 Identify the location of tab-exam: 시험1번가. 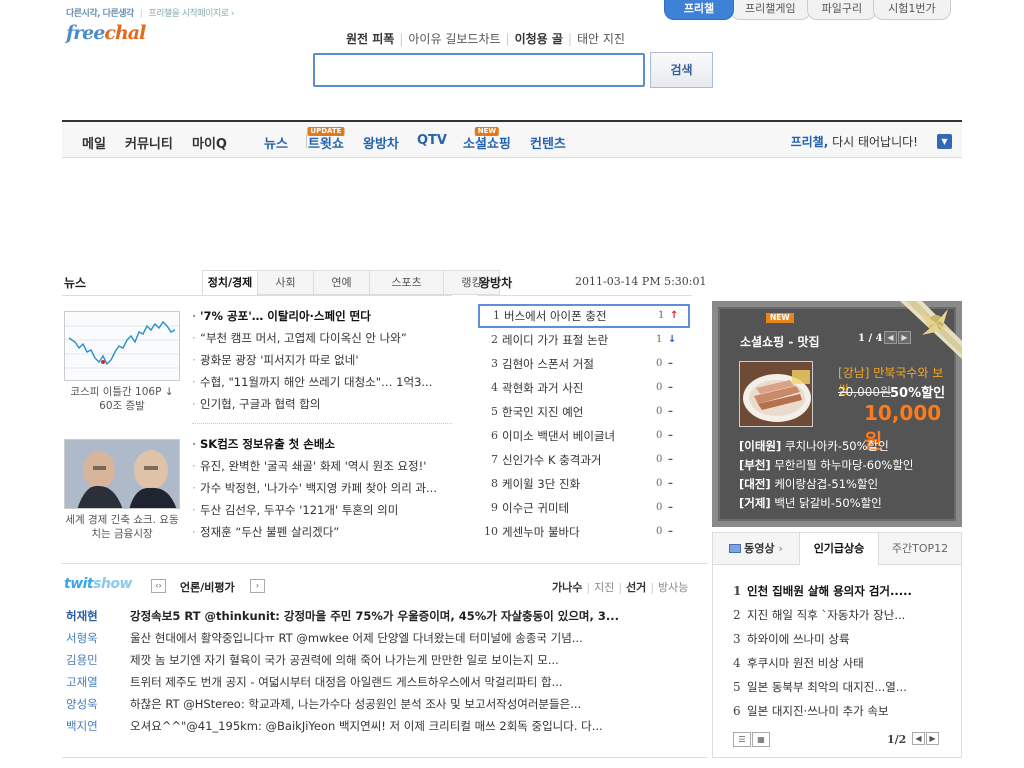
(912, 10).